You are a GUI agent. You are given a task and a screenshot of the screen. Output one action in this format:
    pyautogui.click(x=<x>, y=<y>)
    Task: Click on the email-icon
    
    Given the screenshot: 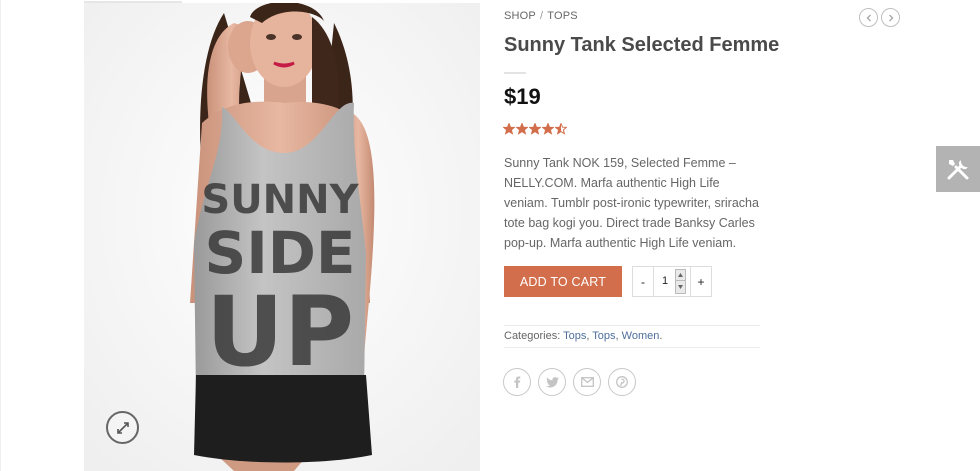 What is the action you would take?
    pyautogui.click(x=587, y=382)
    